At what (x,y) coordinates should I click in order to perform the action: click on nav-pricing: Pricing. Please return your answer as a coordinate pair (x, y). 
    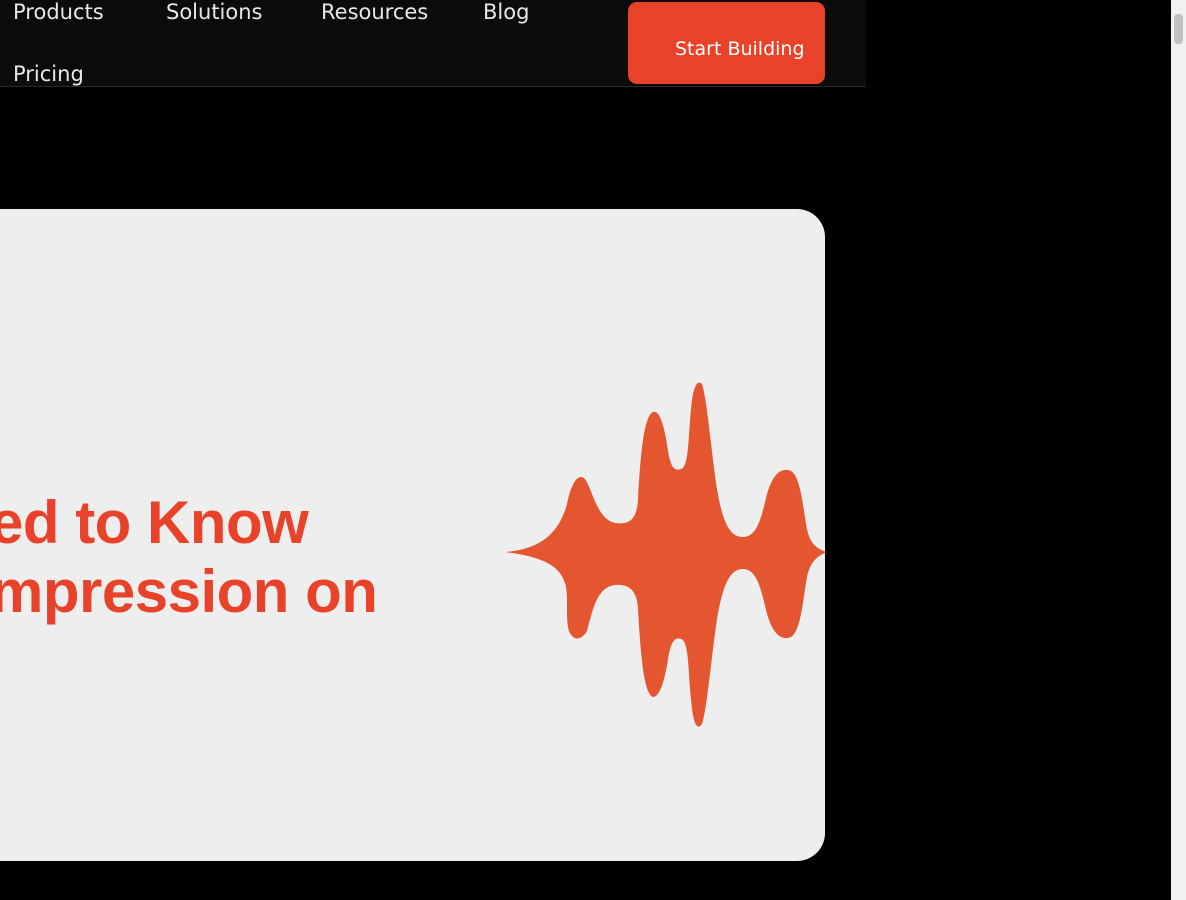
    Looking at the image, I should click on (48, 74).